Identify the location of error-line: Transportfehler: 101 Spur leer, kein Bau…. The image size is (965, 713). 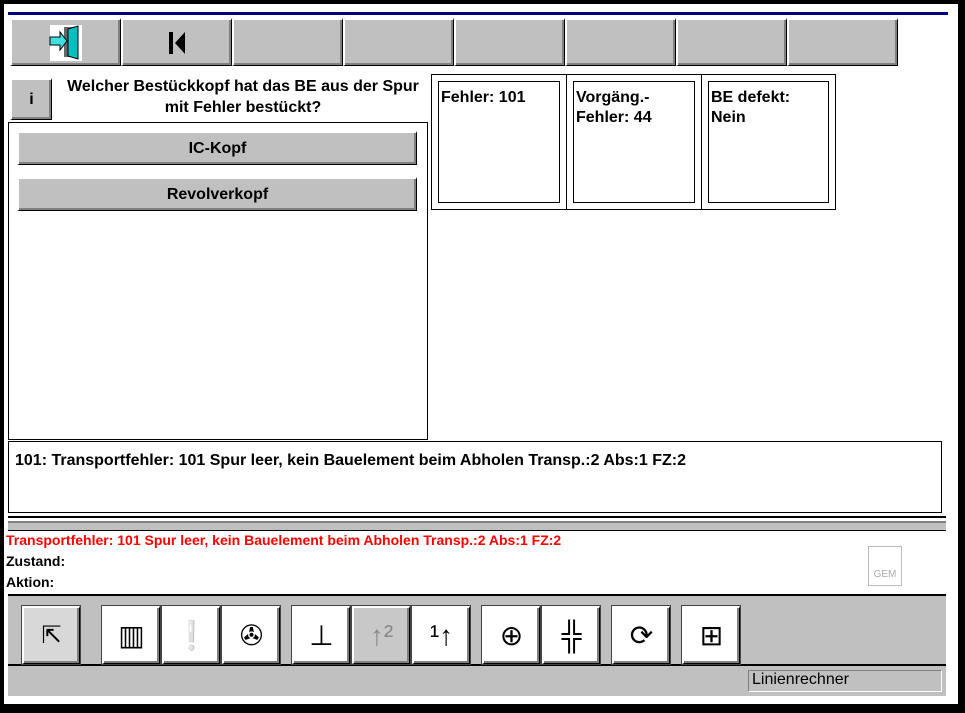
(284, 540).